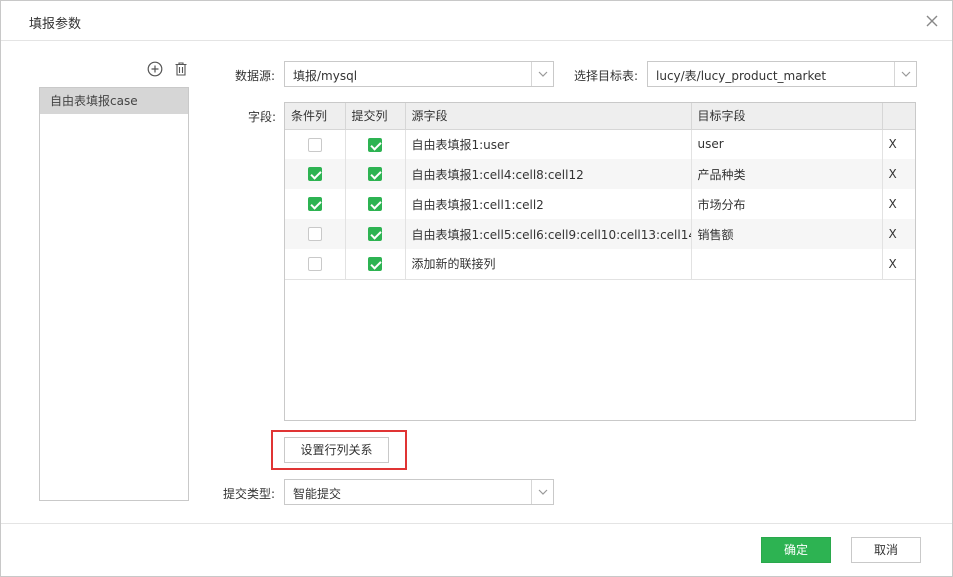 The image size is (953, 577). Describe the element at coordinates (548, 174) in the screenshot. I see `source-field-cell: 自由表填报1:cell4:cell8:cell12` at that location.